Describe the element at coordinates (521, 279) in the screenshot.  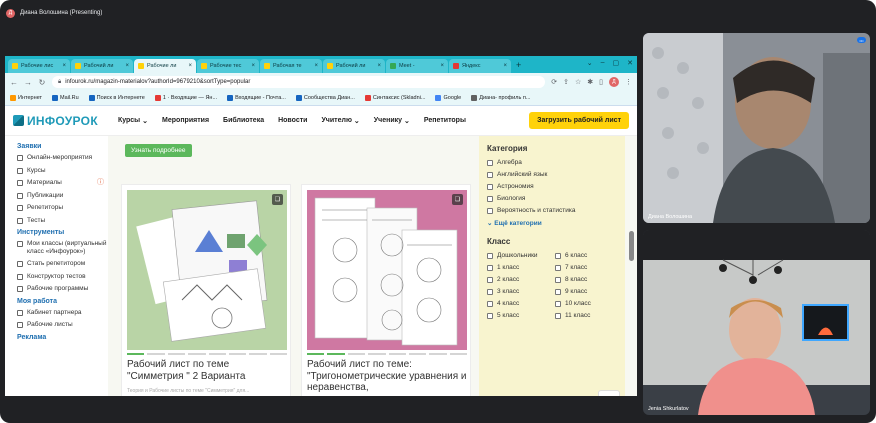
I see `class-filter-item: 2 класс` at that location.